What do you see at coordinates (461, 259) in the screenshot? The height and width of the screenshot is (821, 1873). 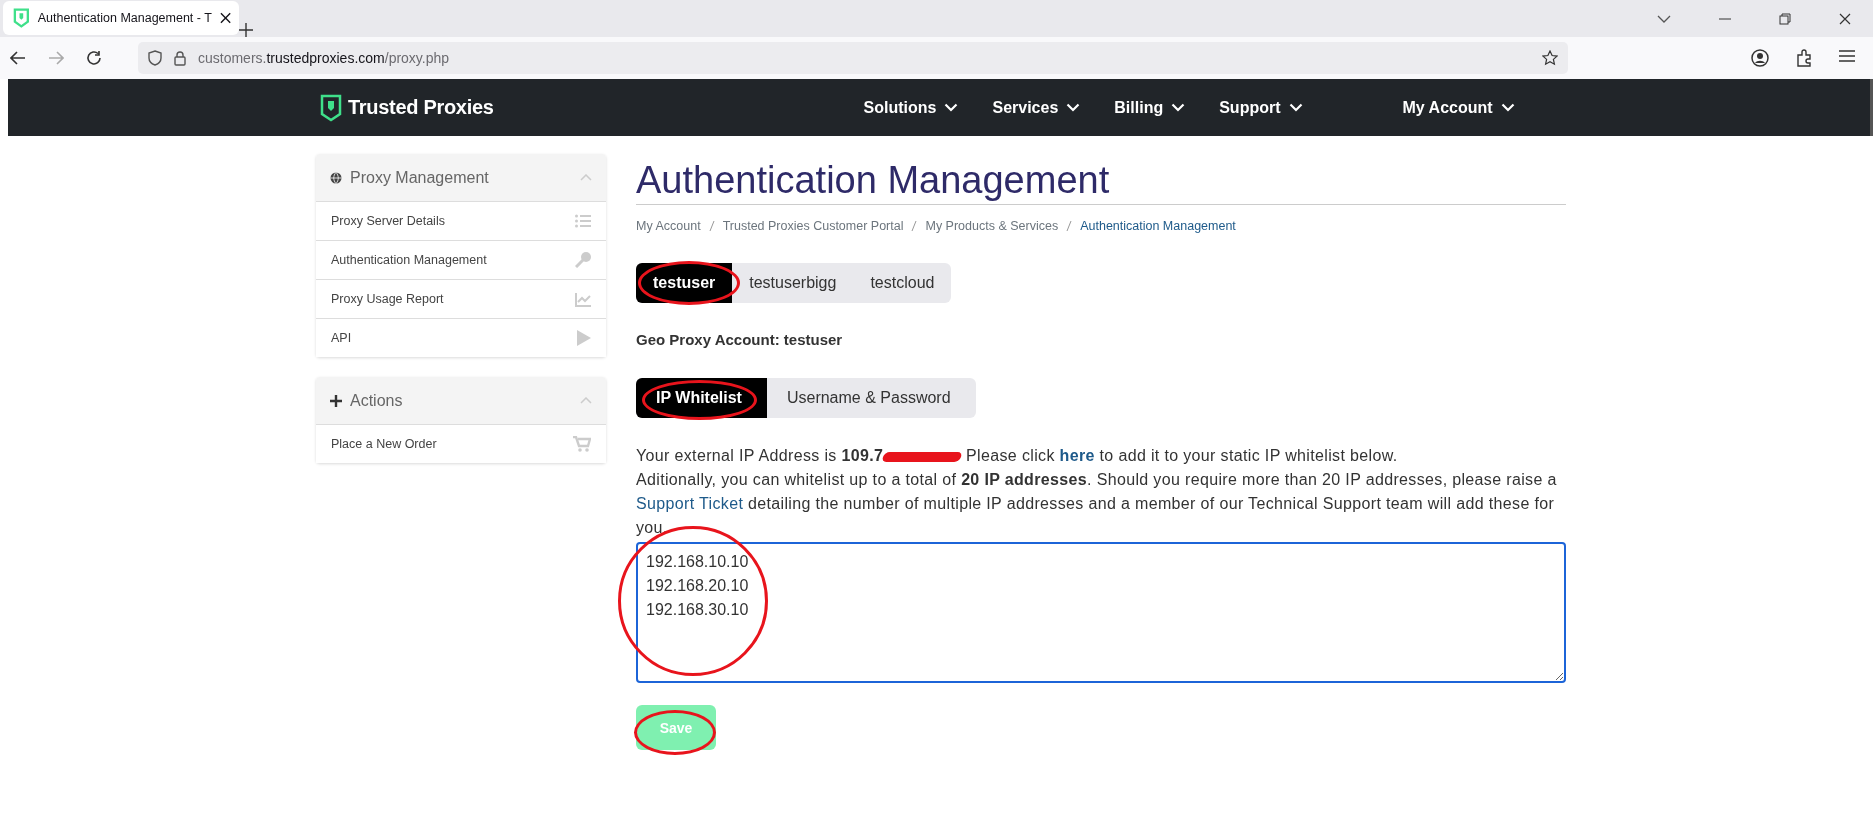 I see `sidebar-item: Authentication Management` at bounding box center [461, 259].